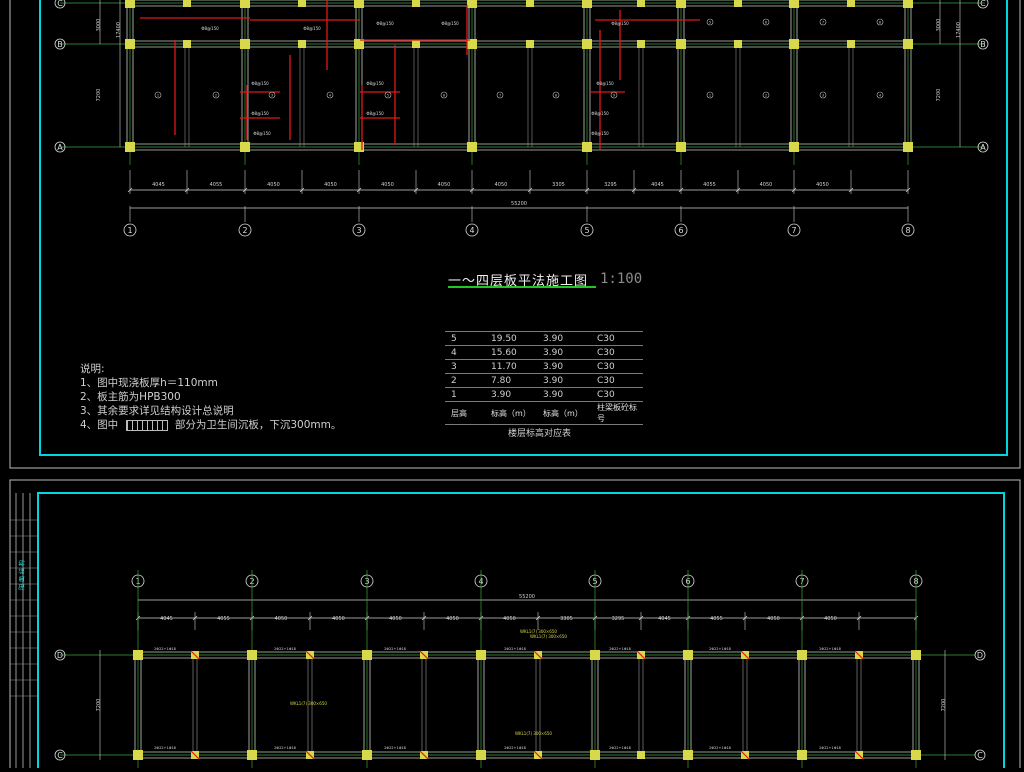 The width and height of the screenshot is (1024, 772). What do you see at coordinates (983, 4) in the screenshot?
I see `row-marker-label: C` at bounding box center [983, 4].